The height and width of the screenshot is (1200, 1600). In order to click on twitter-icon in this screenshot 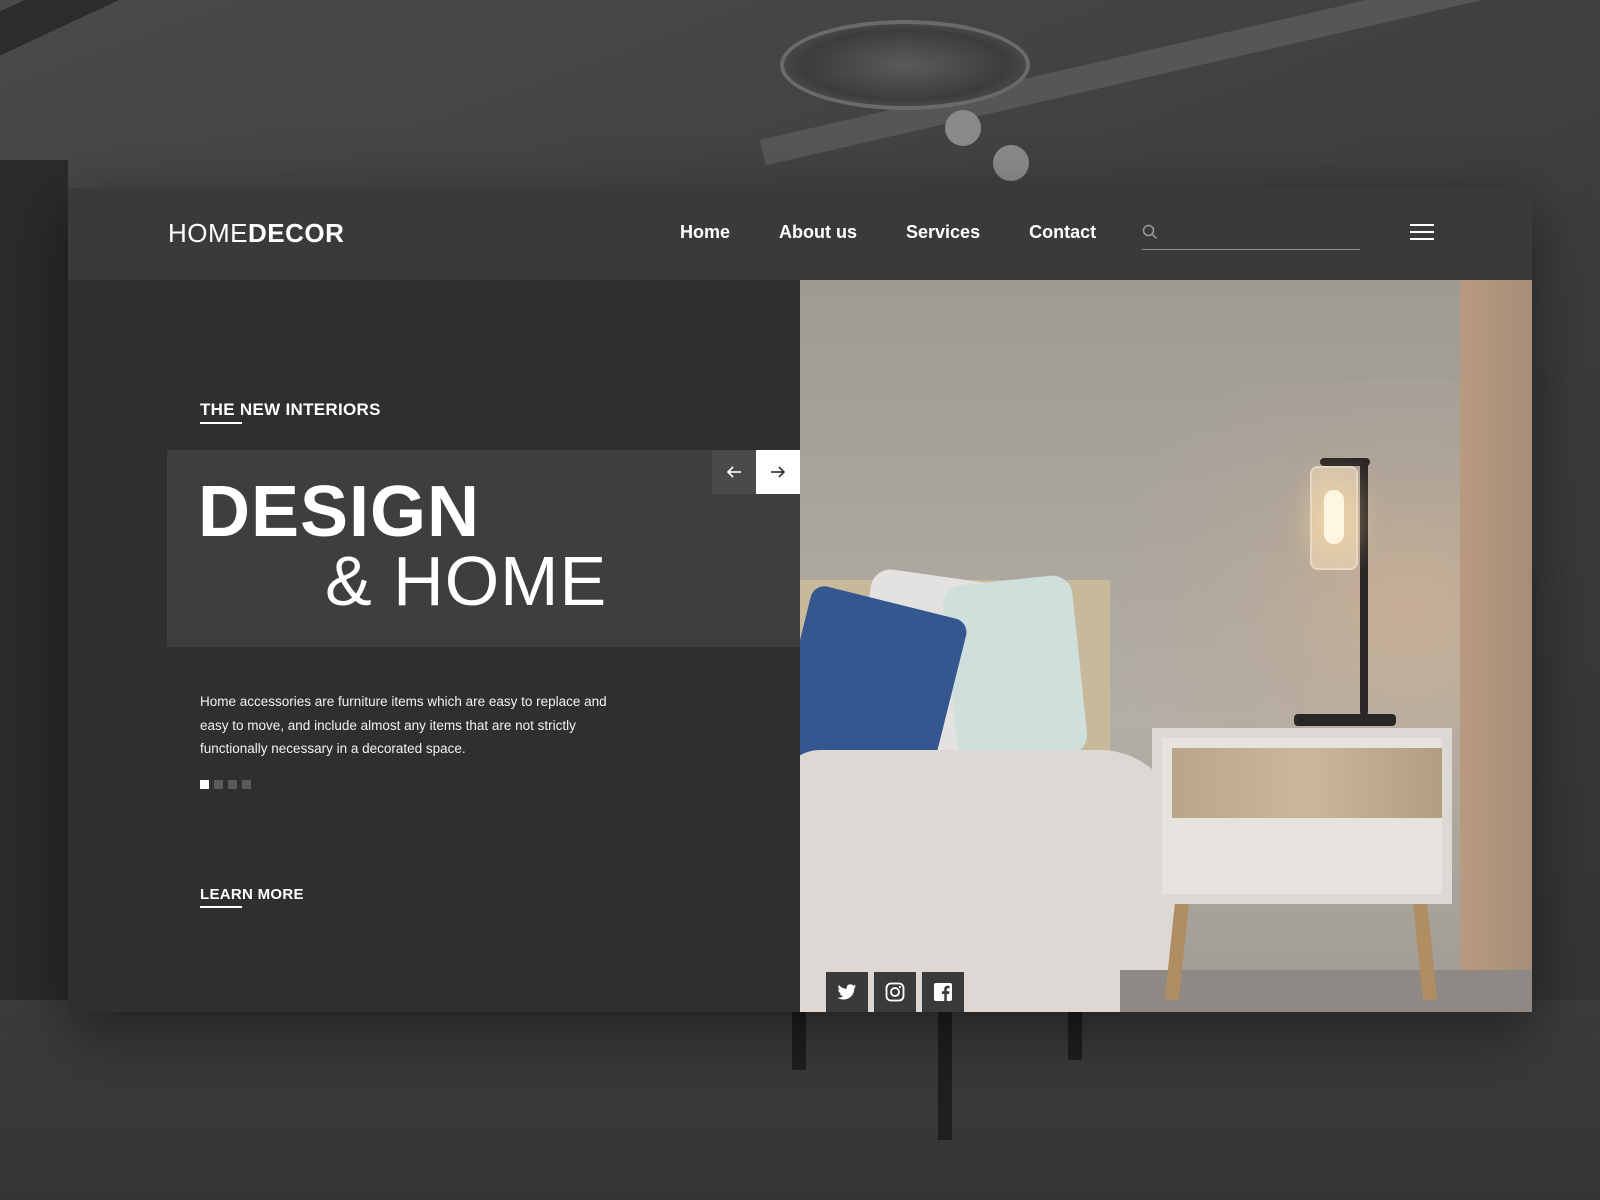, I will do `click(847, 991)`.